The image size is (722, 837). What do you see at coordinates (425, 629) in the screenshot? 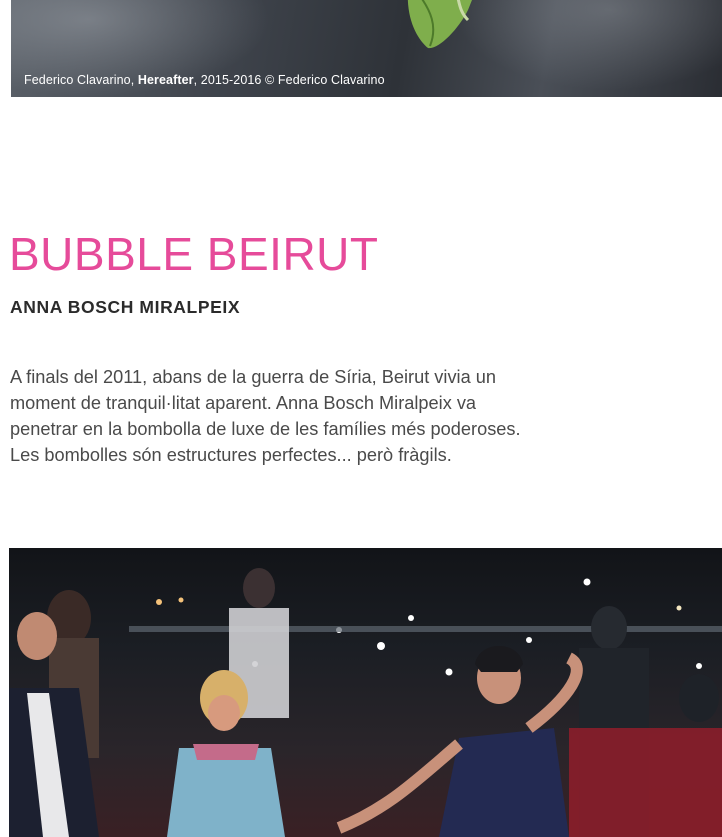
I see `railing` at bounding box center [425, 629].